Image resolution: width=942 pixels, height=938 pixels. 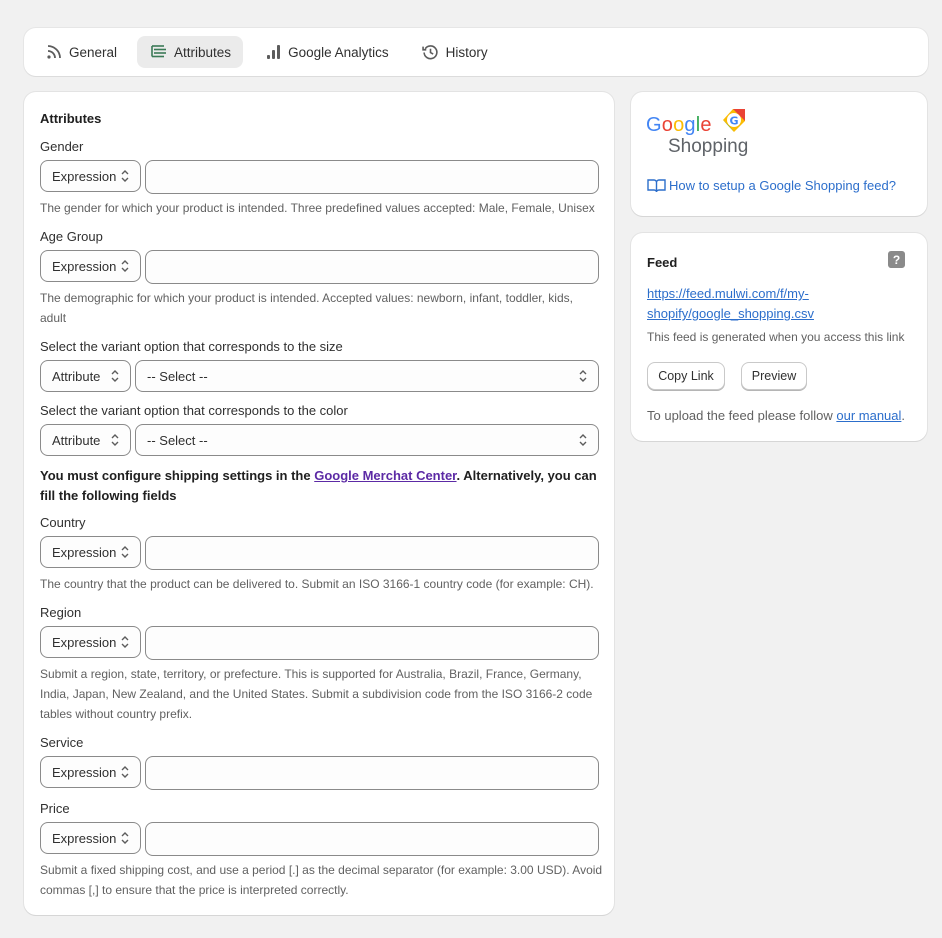 I want to click on google-logo-text: Google, so click(x=679, y=125).